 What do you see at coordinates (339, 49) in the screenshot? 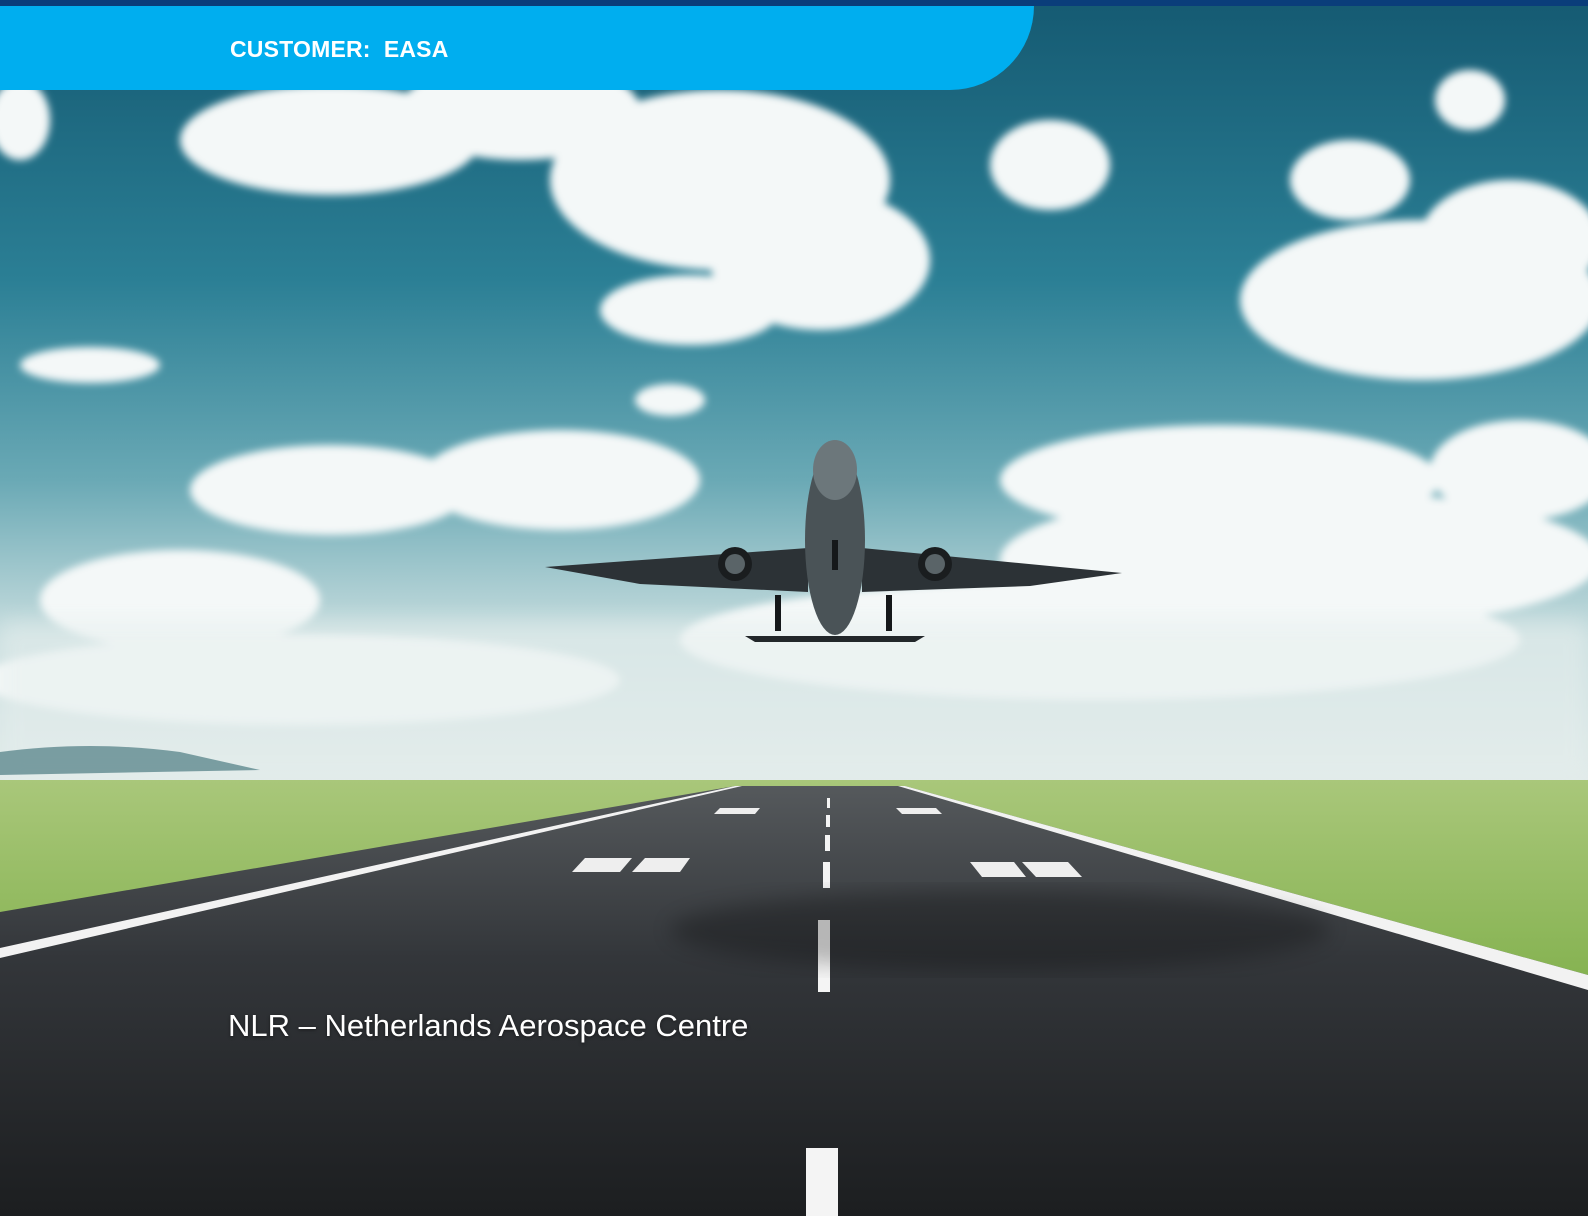
I see `customer-label: CUSTOMER: EASA` at bounding box center [339, 49].